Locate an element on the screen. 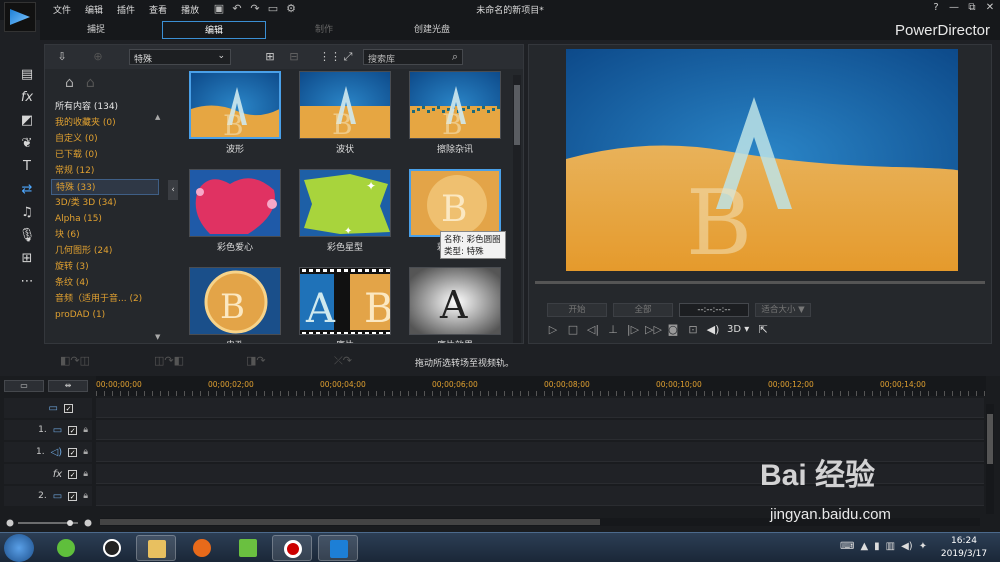  taskbar-app-explorer is located at coordinates (156, 548).